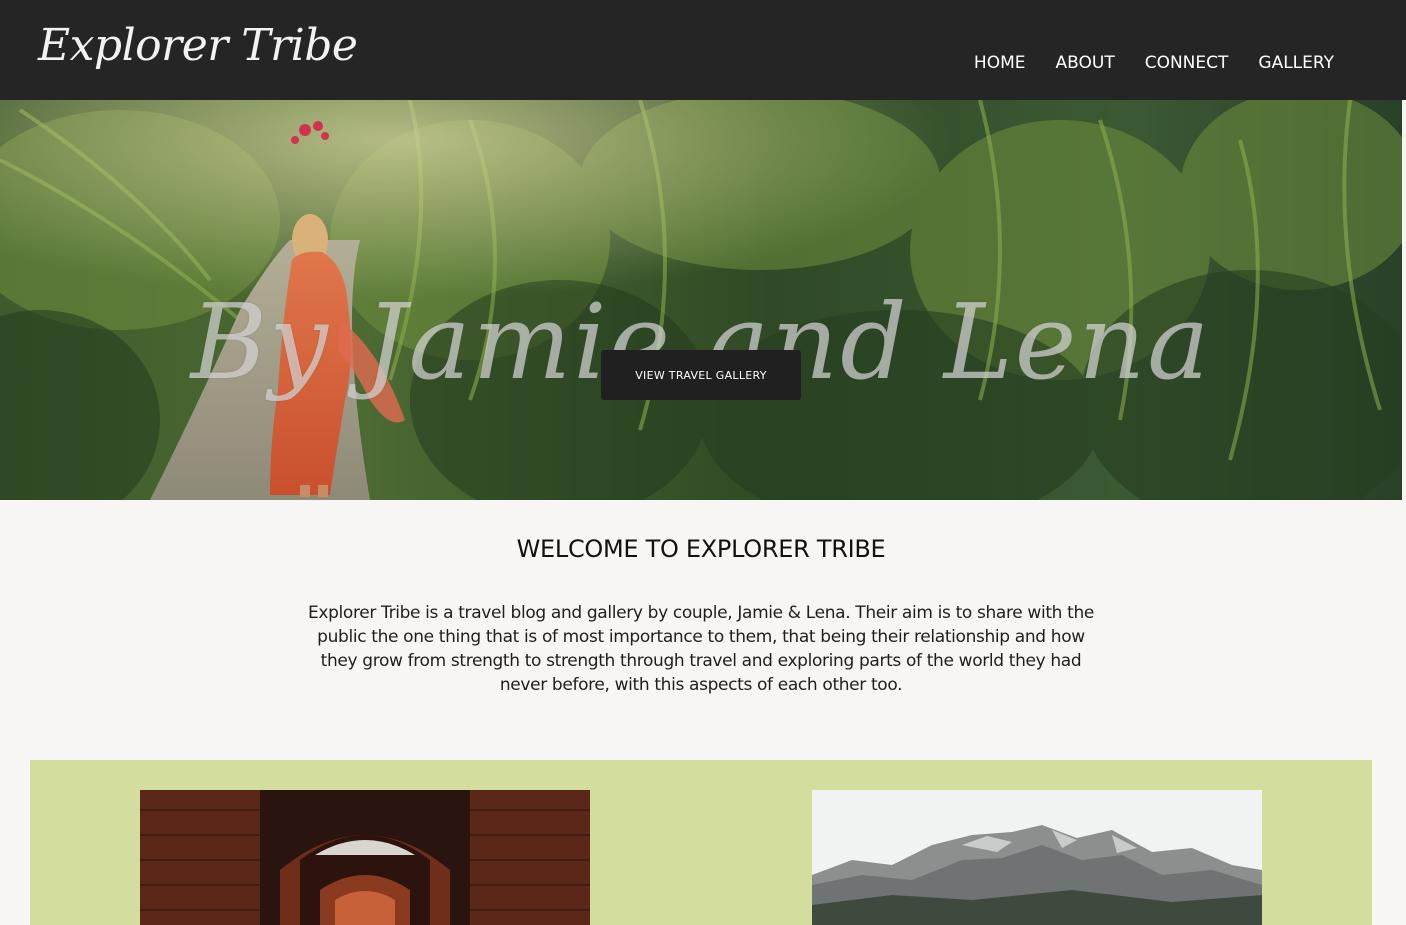 The width and height of the screenshot is (1406, 925). Describe the element at coordinates (701, 549) in the screenshot. I see `welcome-heading: WELCOME TO EXPLORER TRIBE` at that location.